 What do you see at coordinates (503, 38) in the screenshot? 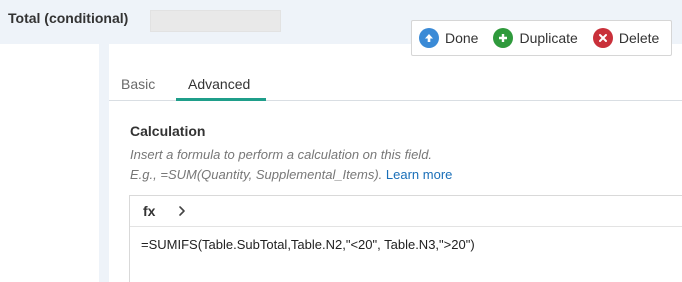
I see `plus-circle-icon` at bounding box center [503, 38].